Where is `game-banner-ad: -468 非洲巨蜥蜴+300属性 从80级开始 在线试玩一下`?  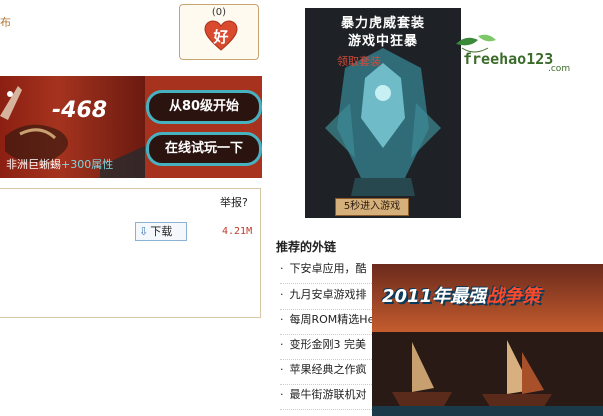
game-banner-ad: -468 非洲巨蜥蜴+300属性 从80级开始 在线试玩一下 is located at coordinates (131, 127).